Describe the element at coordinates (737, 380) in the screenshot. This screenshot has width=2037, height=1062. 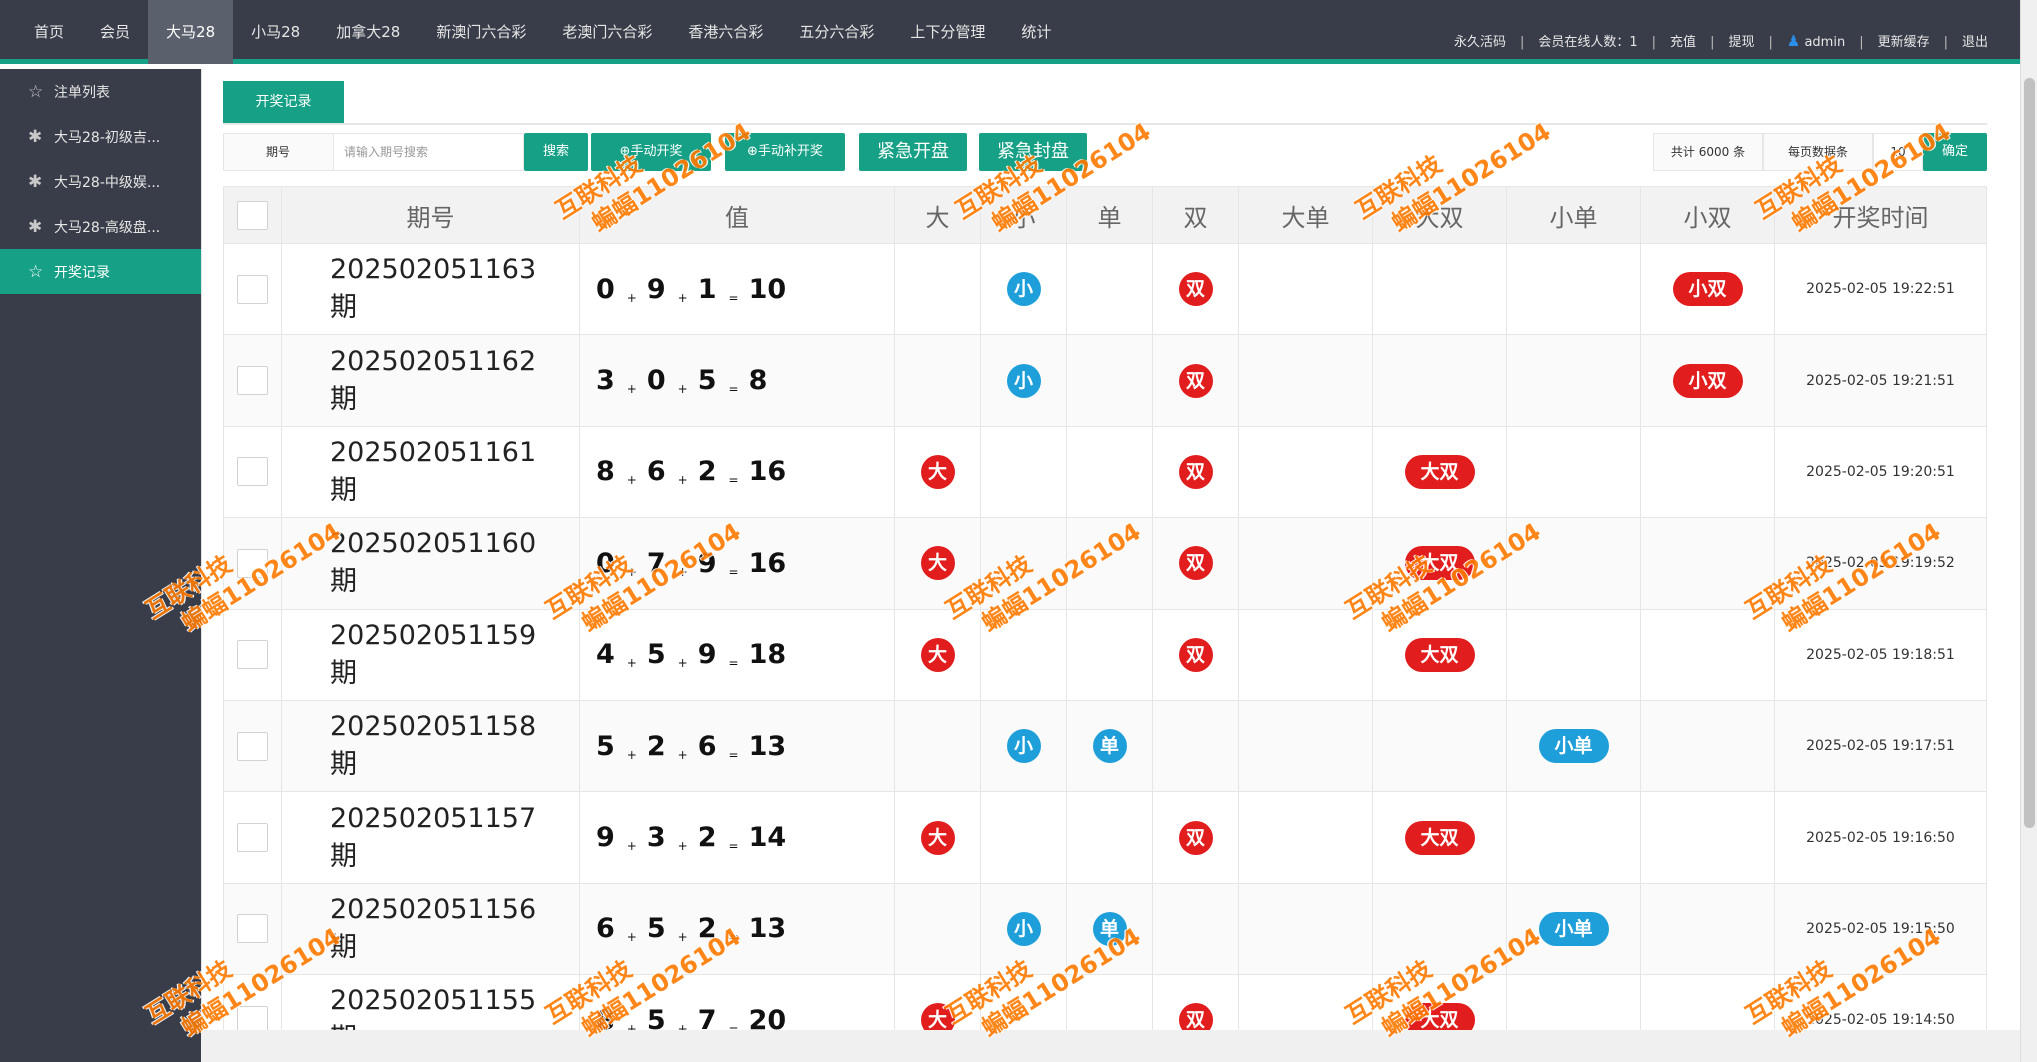
I see `value-cell: 3 +0 +5 = 8` at that location.